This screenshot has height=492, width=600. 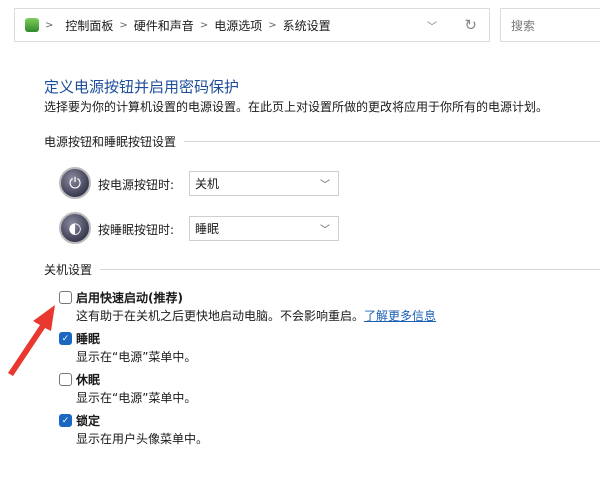 I want to click on sleep-icon: ◐, so click(x=75, y=228).